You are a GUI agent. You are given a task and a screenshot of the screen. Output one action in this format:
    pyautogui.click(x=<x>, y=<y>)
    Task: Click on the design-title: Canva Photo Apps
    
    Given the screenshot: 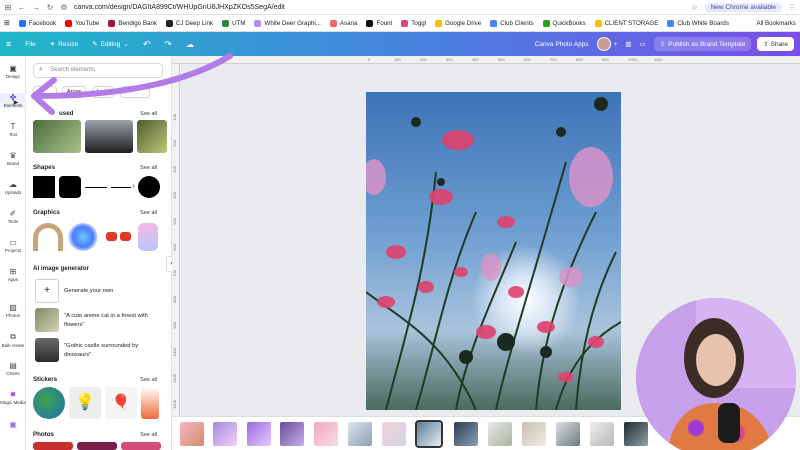 What is the action you would take?
    pyautogui.click(x=562, y=44)
    